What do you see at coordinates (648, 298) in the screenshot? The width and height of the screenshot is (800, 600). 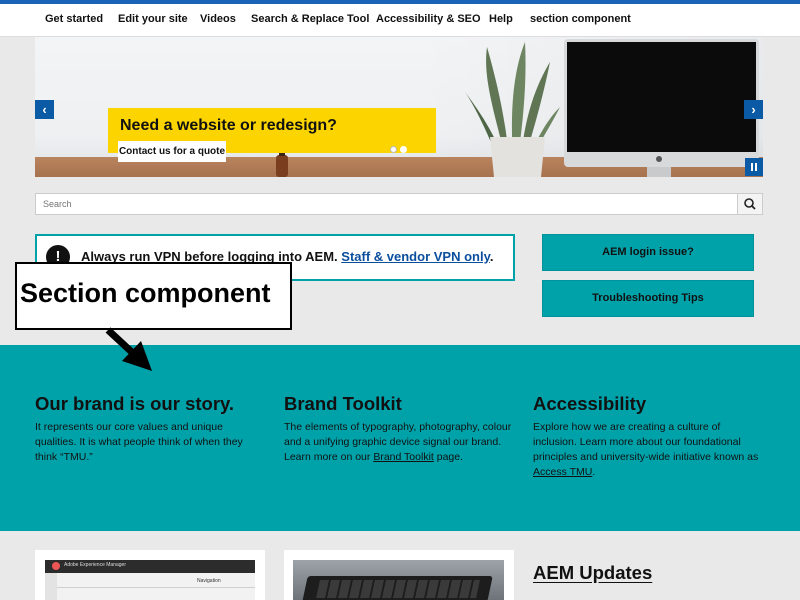 I see `troubleshooting-tips-button: Troubleshooting Tips` at bounding box center [648, 298].